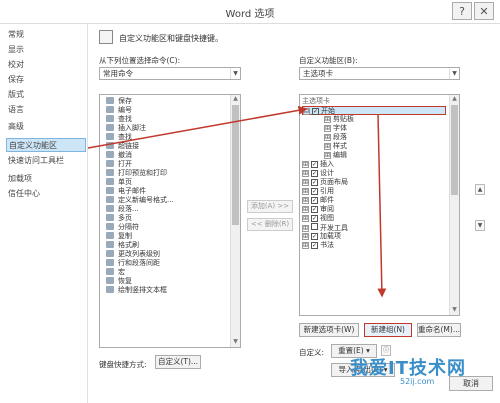  What do you see at coordinates (379, 73) in the screenshot?
I see `ribbon-tabs-combo: 主选项卡 ▼` at bounding box center [379, 73].